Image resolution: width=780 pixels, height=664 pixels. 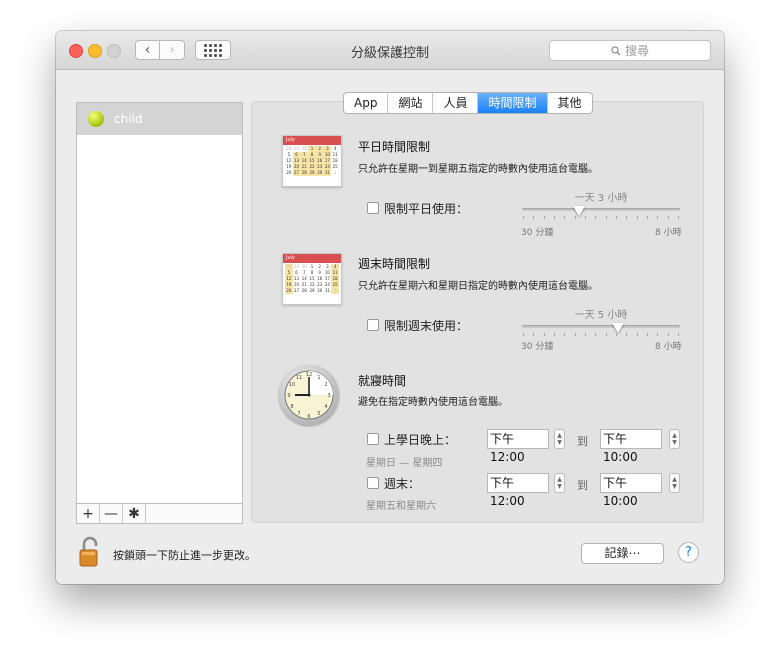 What do you see at coordinates (618, 328) in the screenshot?
I see `weekend-slider-thumb` at bounding box center [618, 328].